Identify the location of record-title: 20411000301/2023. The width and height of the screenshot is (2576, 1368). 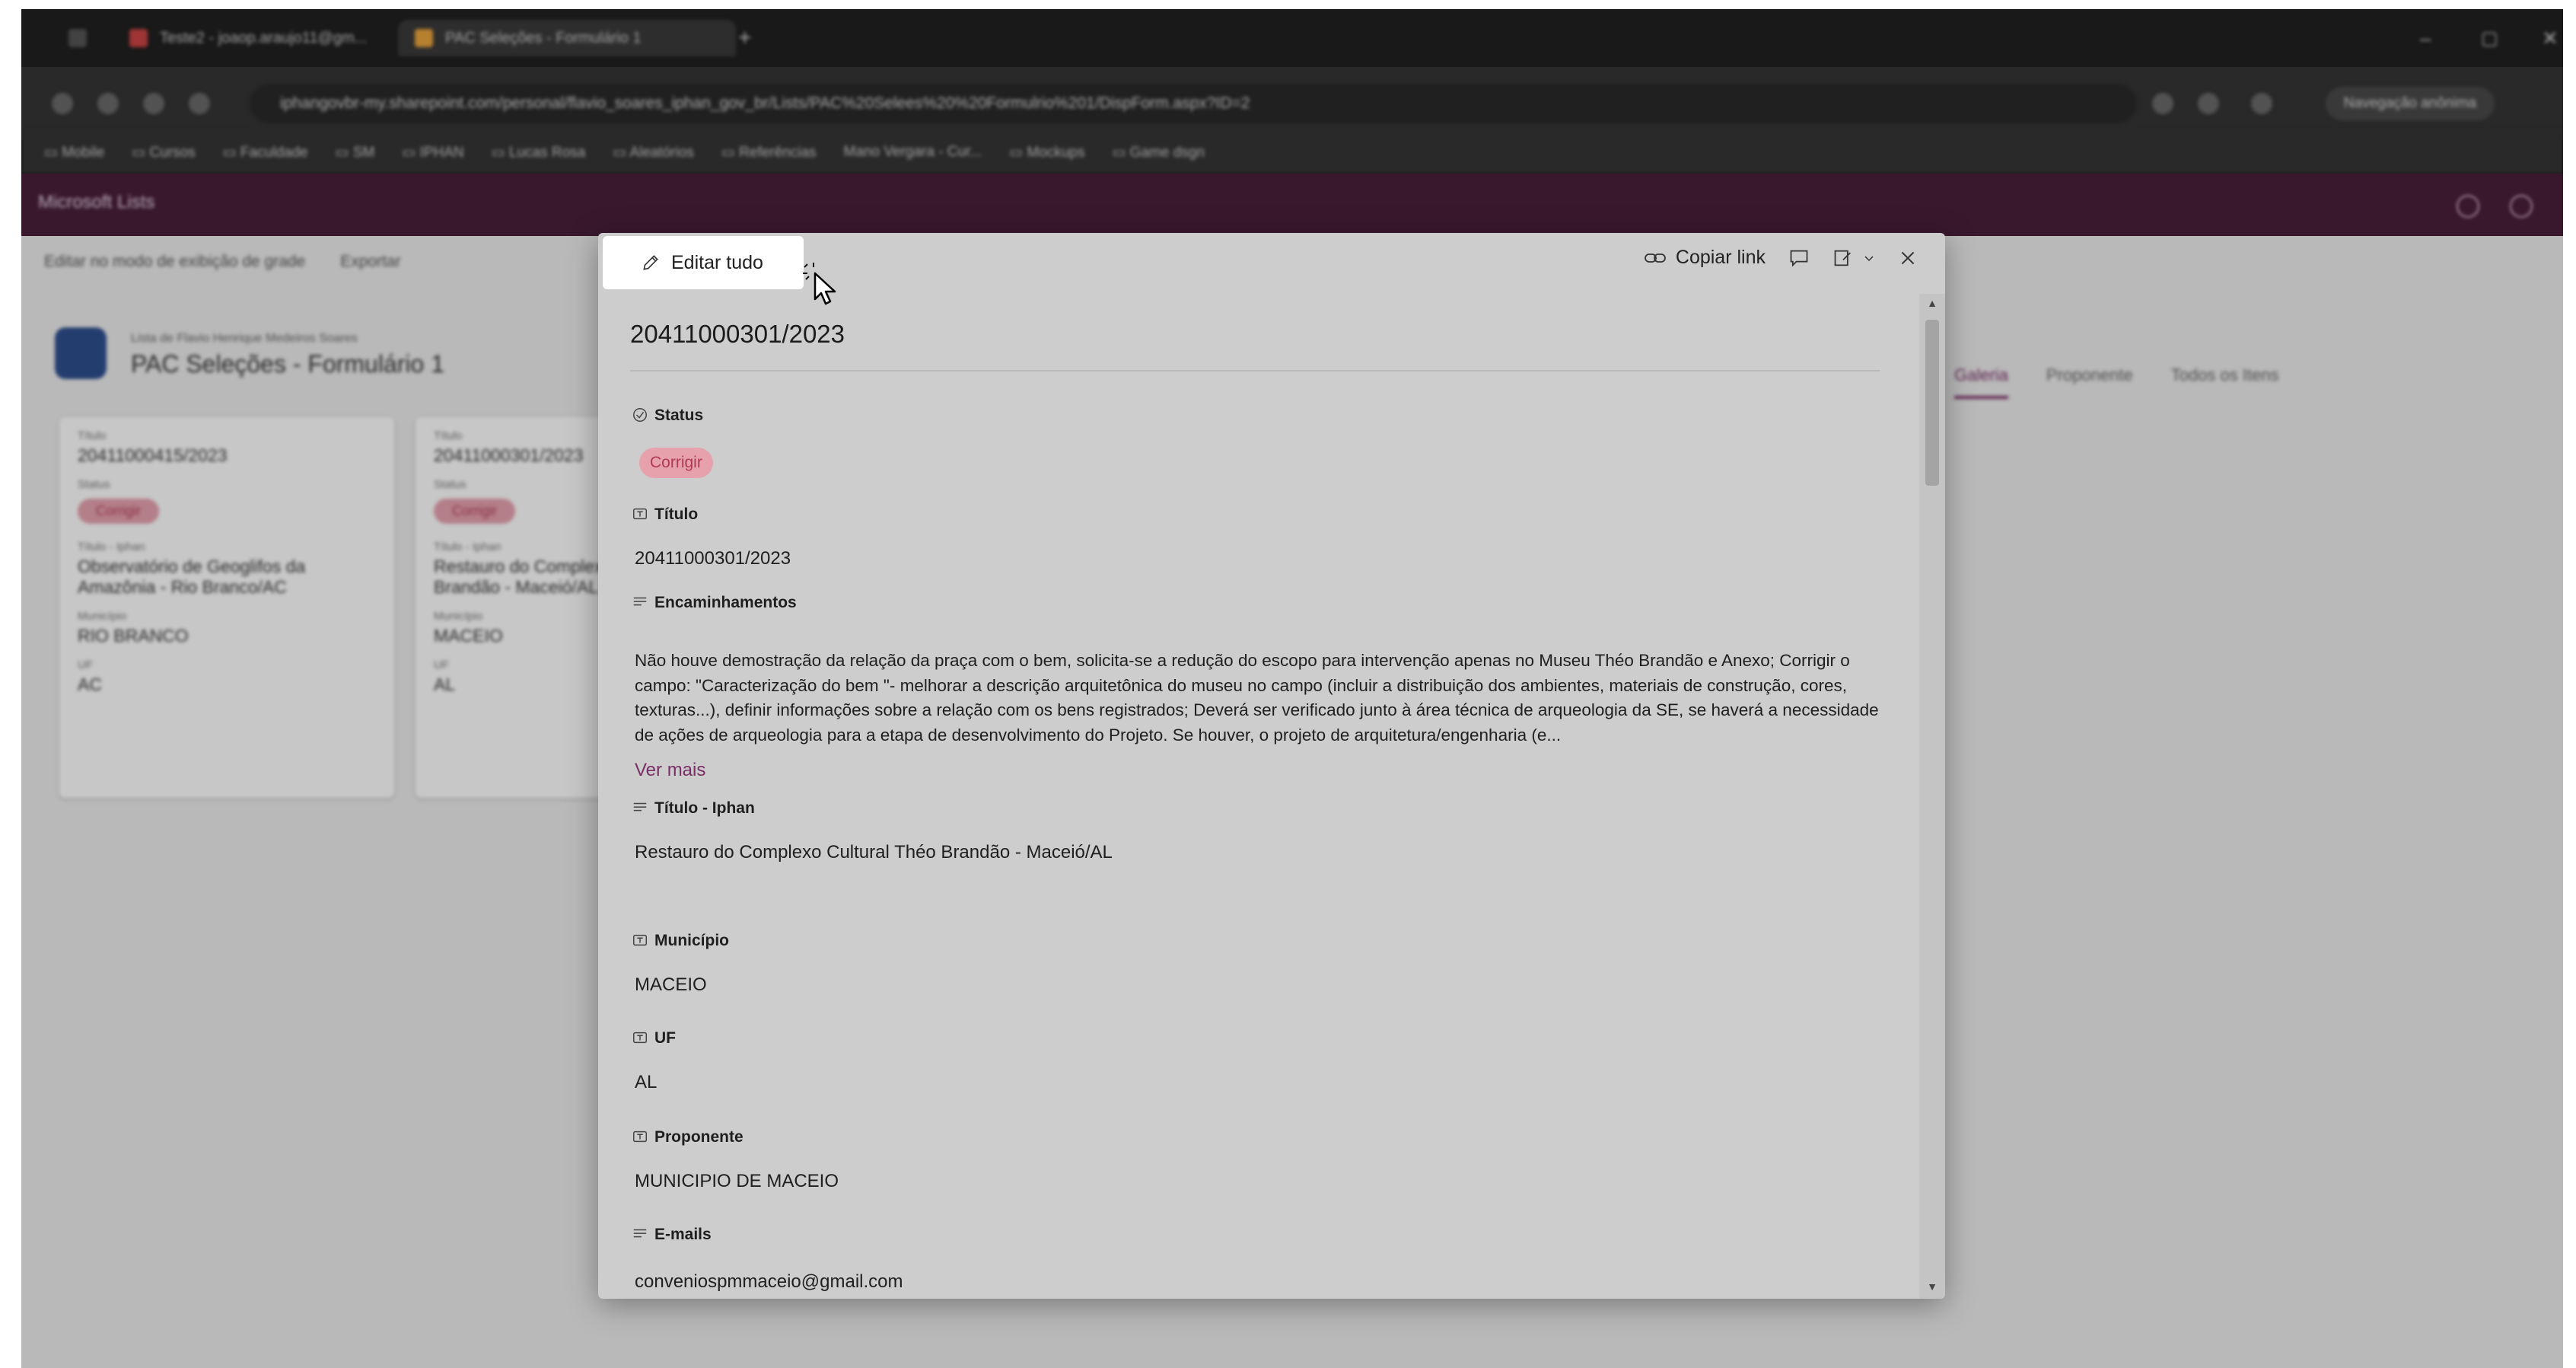
(737, 334).